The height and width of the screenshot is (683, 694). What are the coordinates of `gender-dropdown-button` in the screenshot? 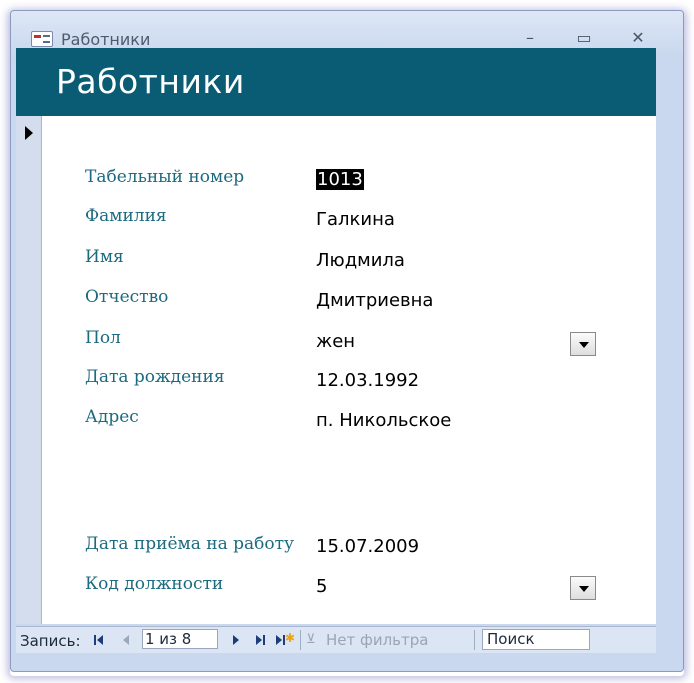 It's located at (583, 344).